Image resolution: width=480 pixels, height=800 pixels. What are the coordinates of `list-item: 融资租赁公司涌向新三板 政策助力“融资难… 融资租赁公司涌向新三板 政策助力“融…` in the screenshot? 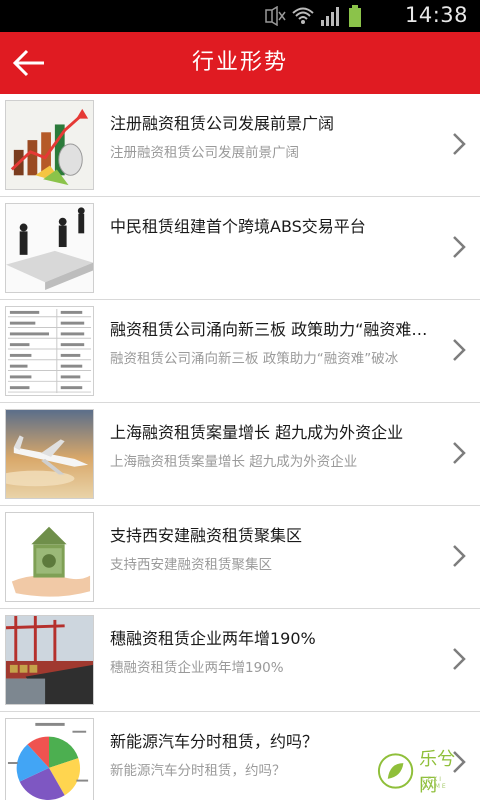 It's located at (240, 351).